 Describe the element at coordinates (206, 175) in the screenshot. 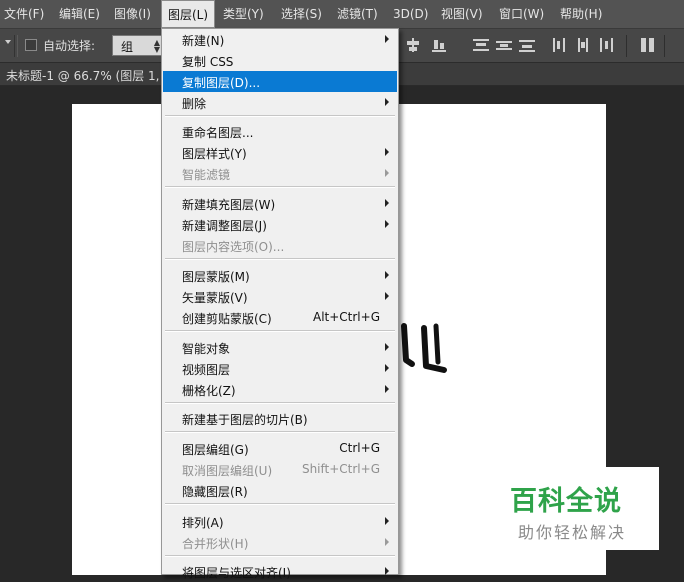

I see `menu-item-label: 智能滤镜` at that location.